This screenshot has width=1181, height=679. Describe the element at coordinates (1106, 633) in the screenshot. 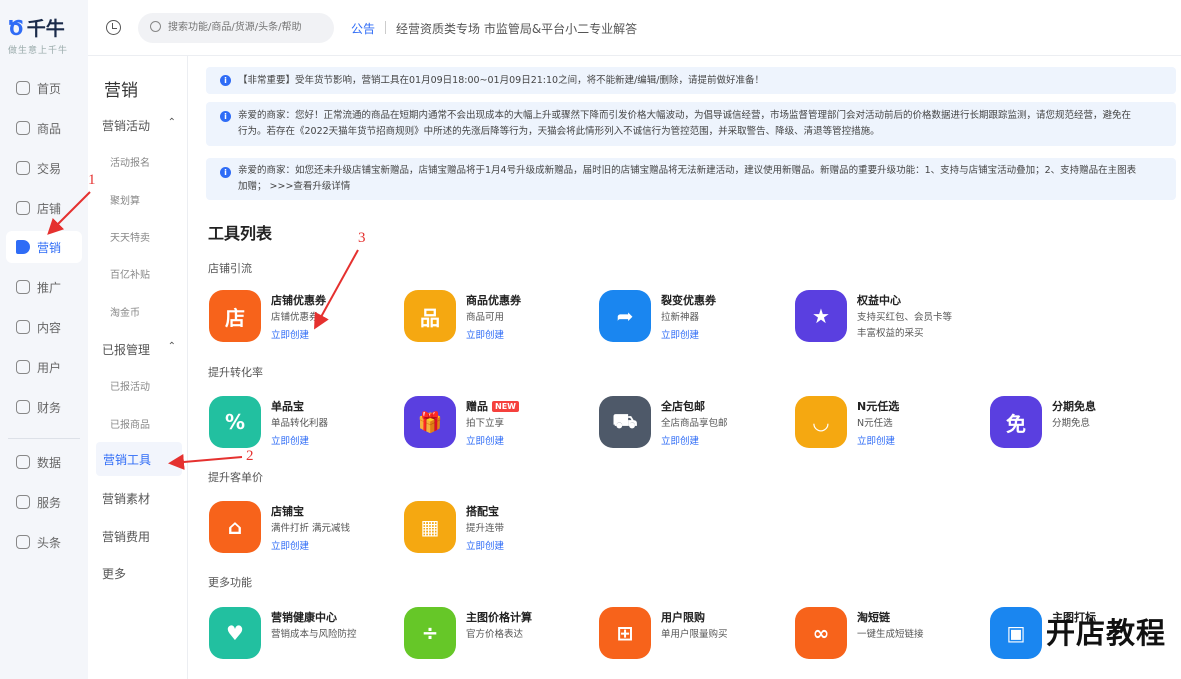

I see `overlay-caption: 开店教程` at that location.